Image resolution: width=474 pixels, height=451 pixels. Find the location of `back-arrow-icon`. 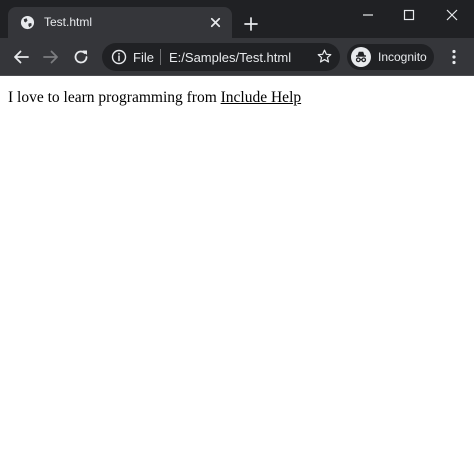

back-arrow-icon is located at coordinates (21, 57).